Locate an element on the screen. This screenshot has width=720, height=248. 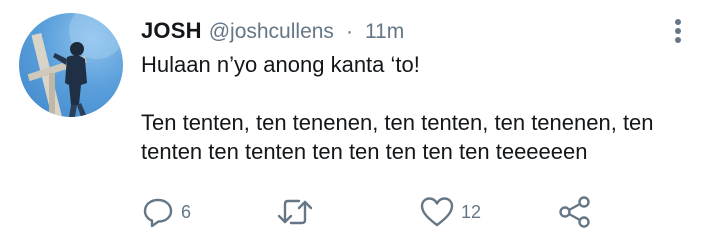
reply-count: 6 is located at coordinates (186, 211).